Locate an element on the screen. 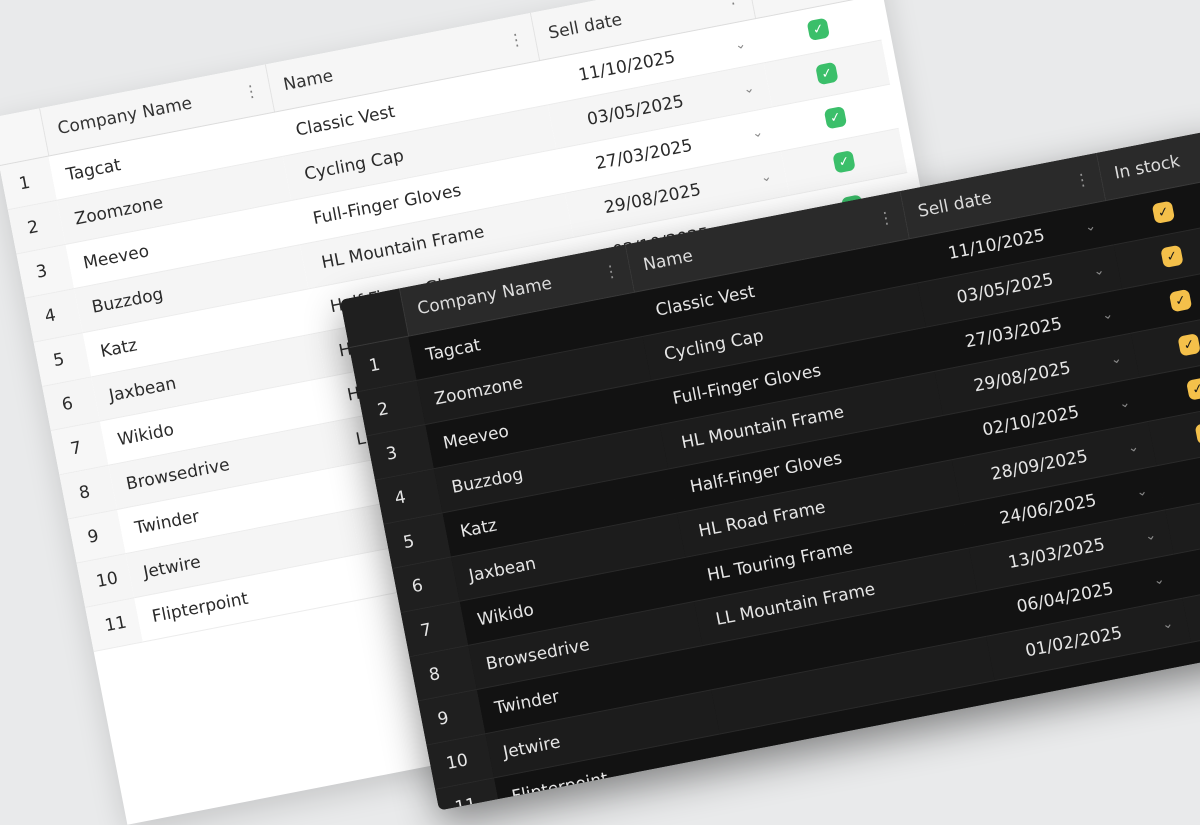 The height and width of the screenshot is (825, 1200). row-number-cell: 11 is located at coordinates (114, 624).